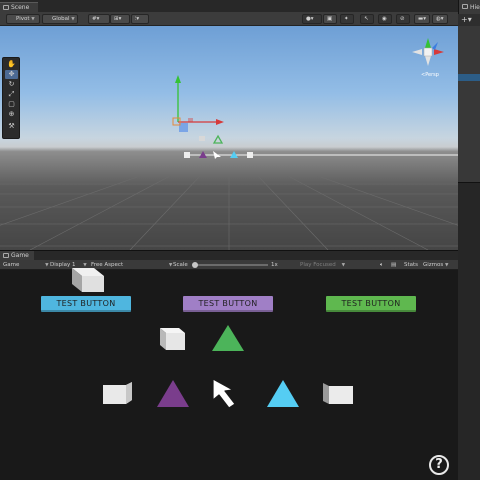  I want to click on camera-icon: ▬▾, so click(422, 19).